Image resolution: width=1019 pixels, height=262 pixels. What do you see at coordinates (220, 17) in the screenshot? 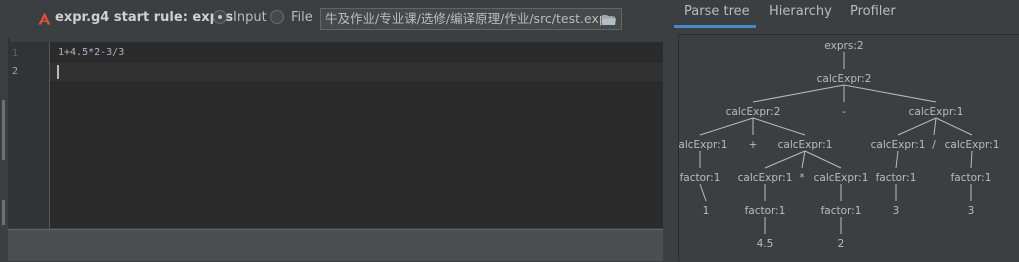
I see `input-radio` at bounding box center [220, 17].